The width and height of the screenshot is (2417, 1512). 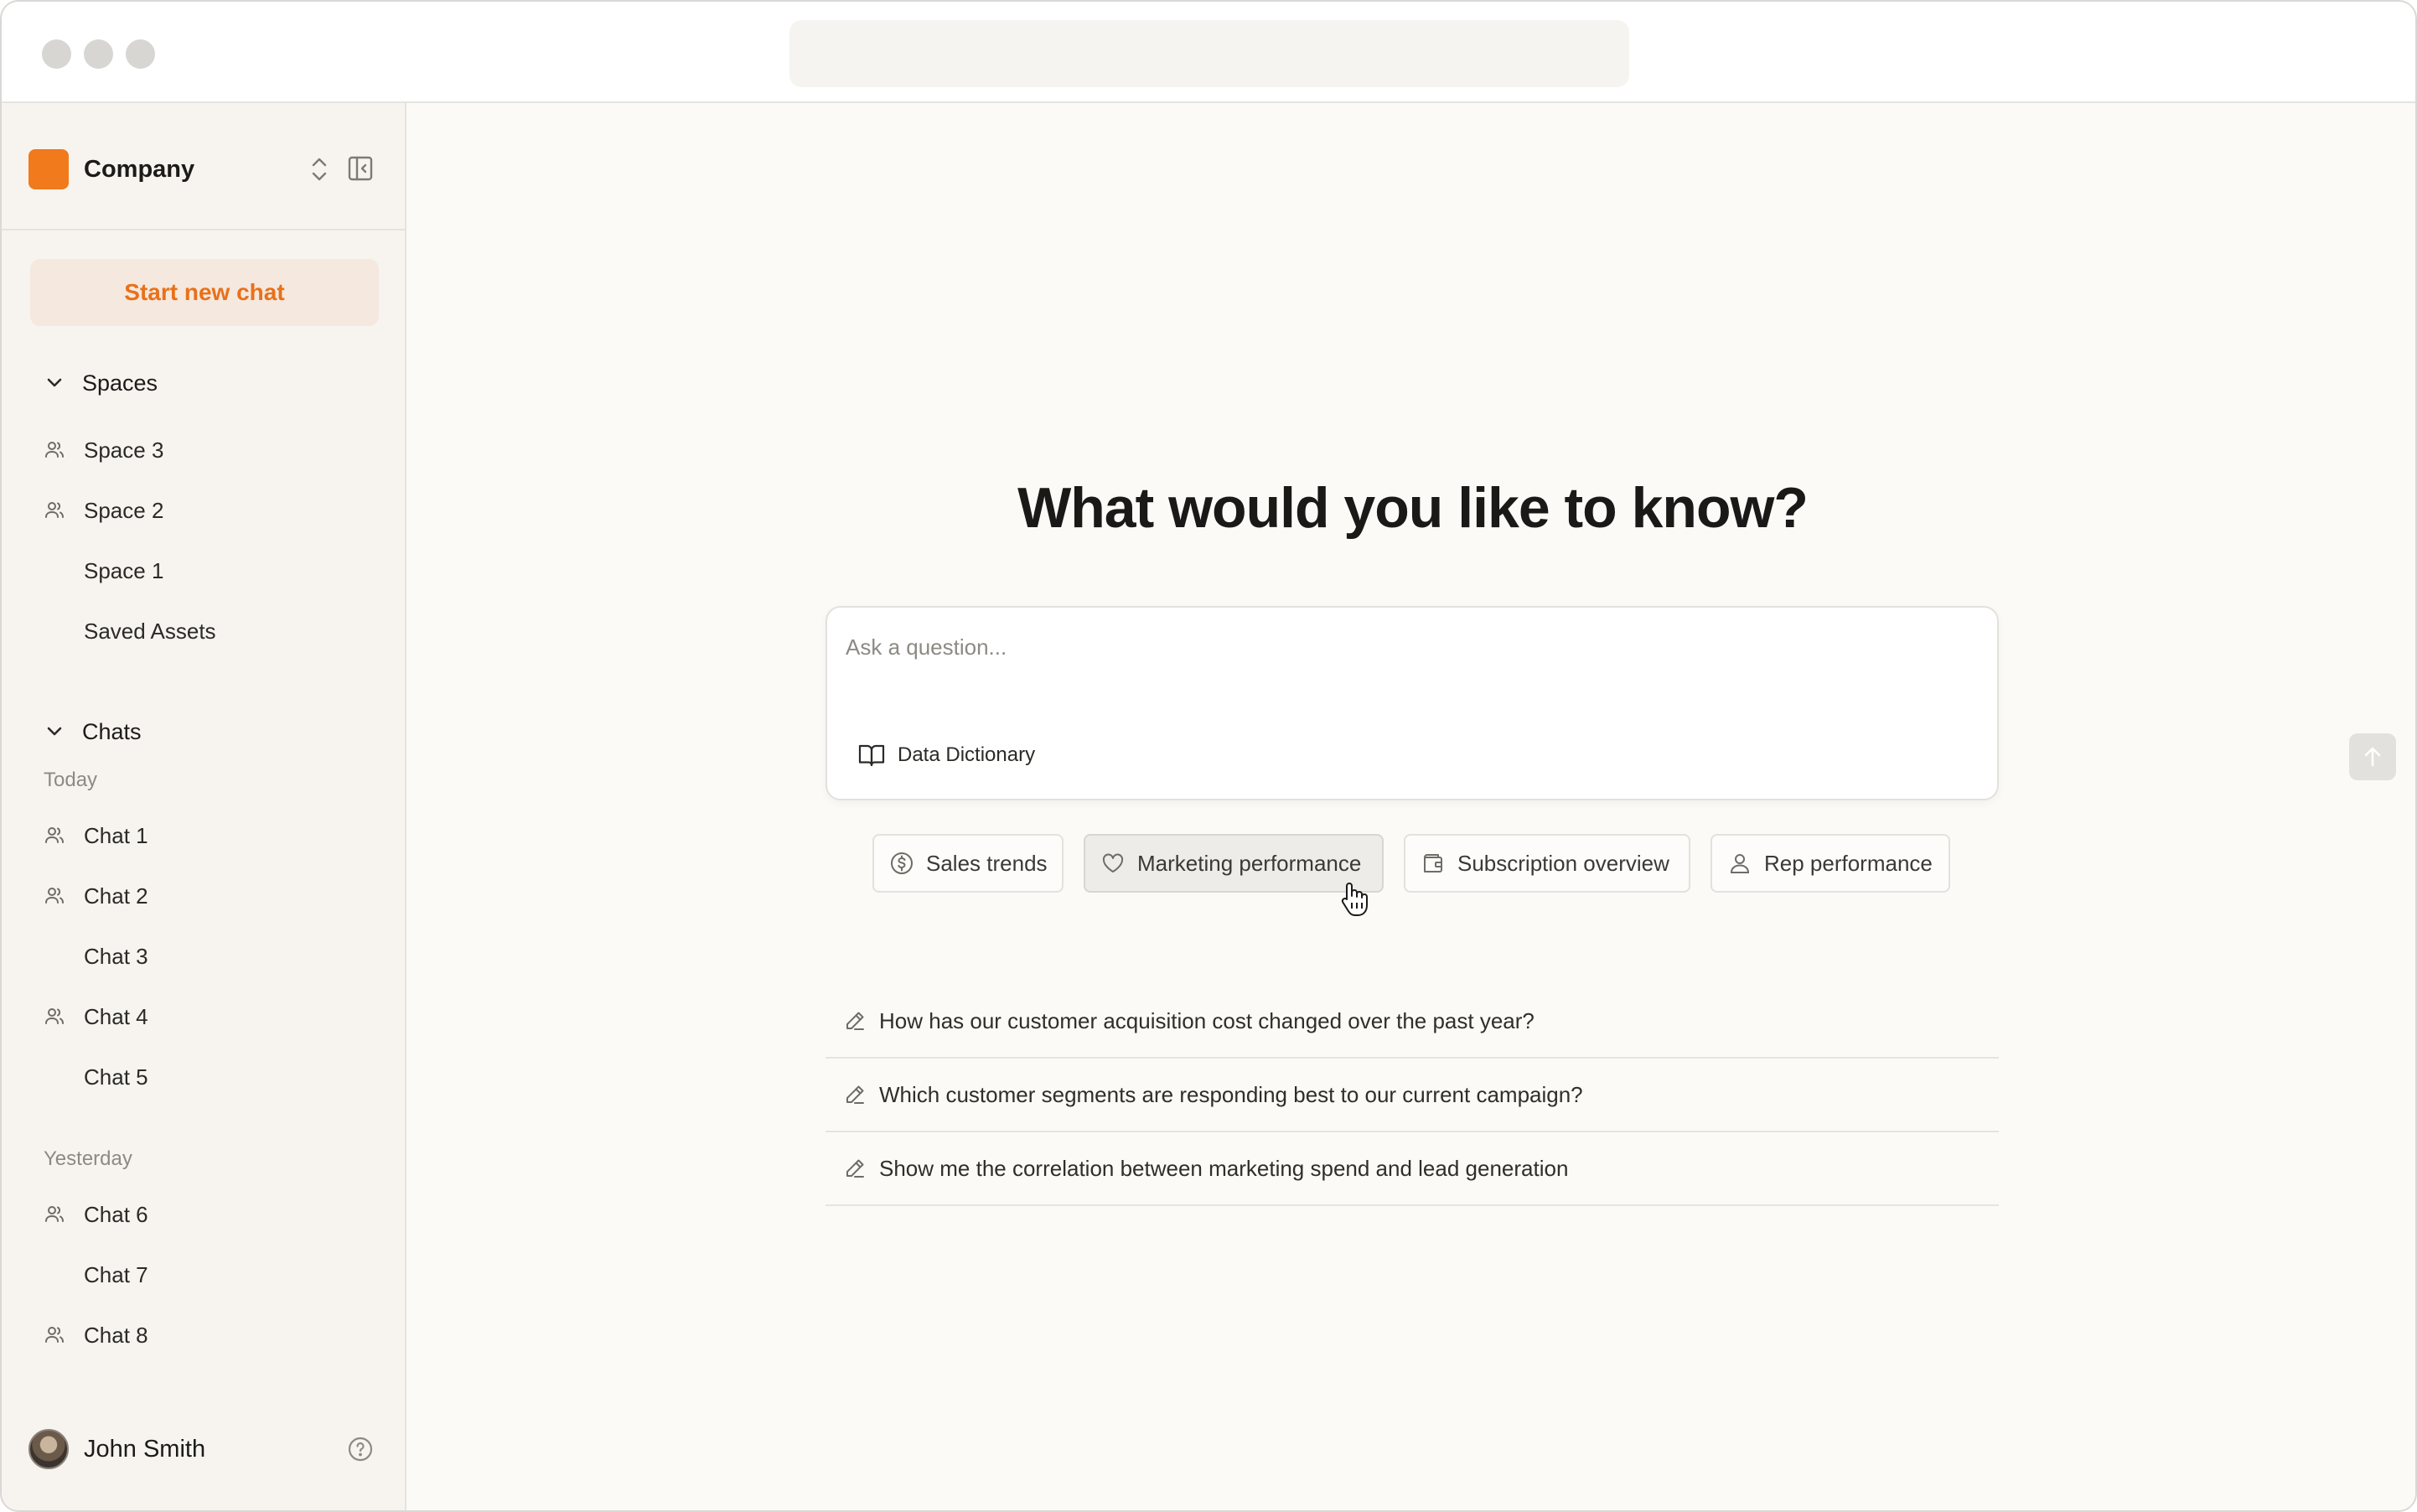 What do you see at coordinates (1249, 863) in the screenshot?
I see `chip-label: Marketing performance` at bounding box center [1249, 863].